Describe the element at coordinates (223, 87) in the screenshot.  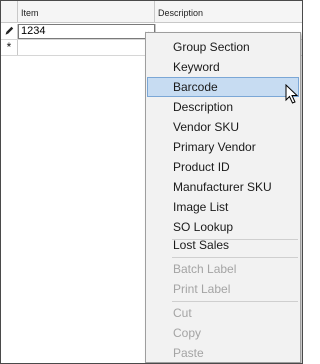
I see `menu-item-barcode: Barcode` at that location.